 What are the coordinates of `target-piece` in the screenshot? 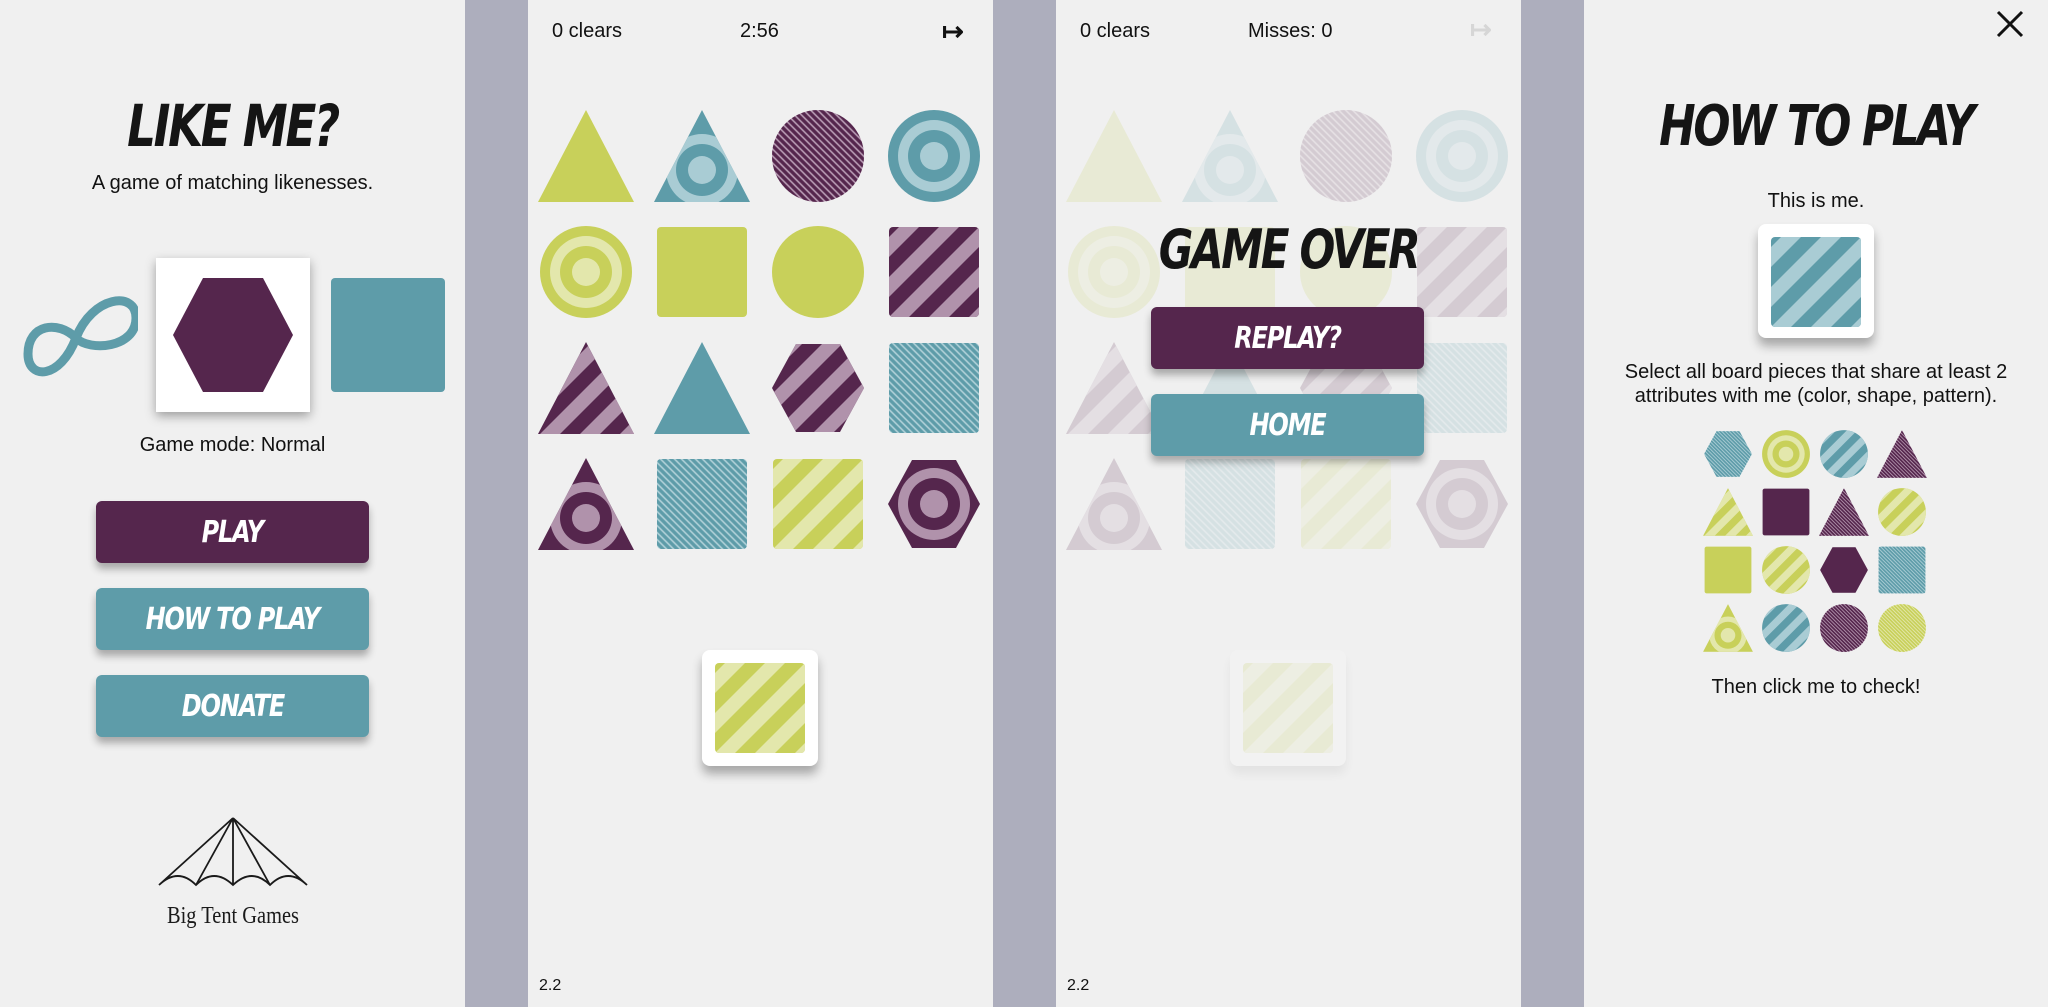 It's located at (760, 708).